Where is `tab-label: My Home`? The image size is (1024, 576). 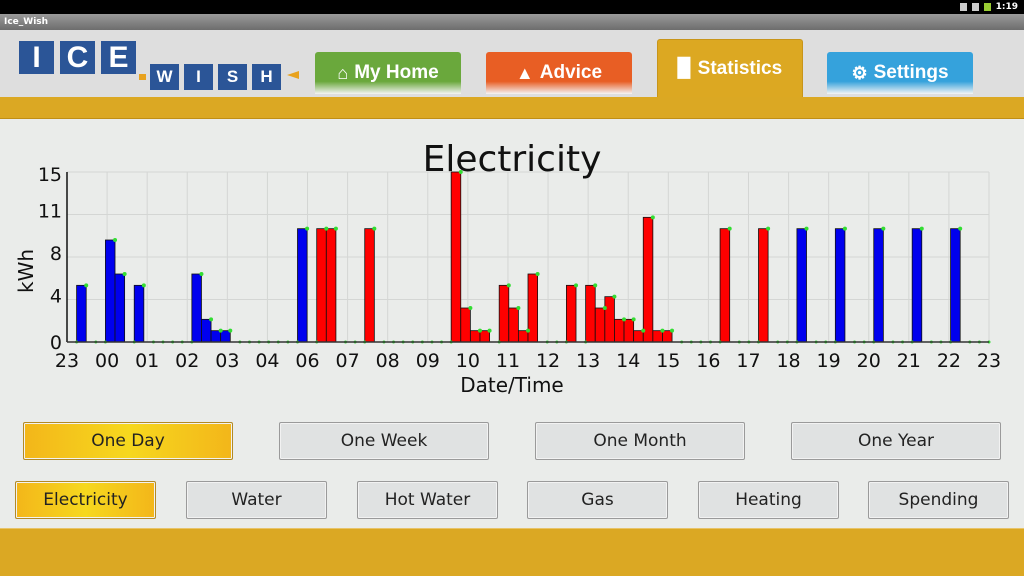 tab-label: My Home is located at coordinates (396, 72).